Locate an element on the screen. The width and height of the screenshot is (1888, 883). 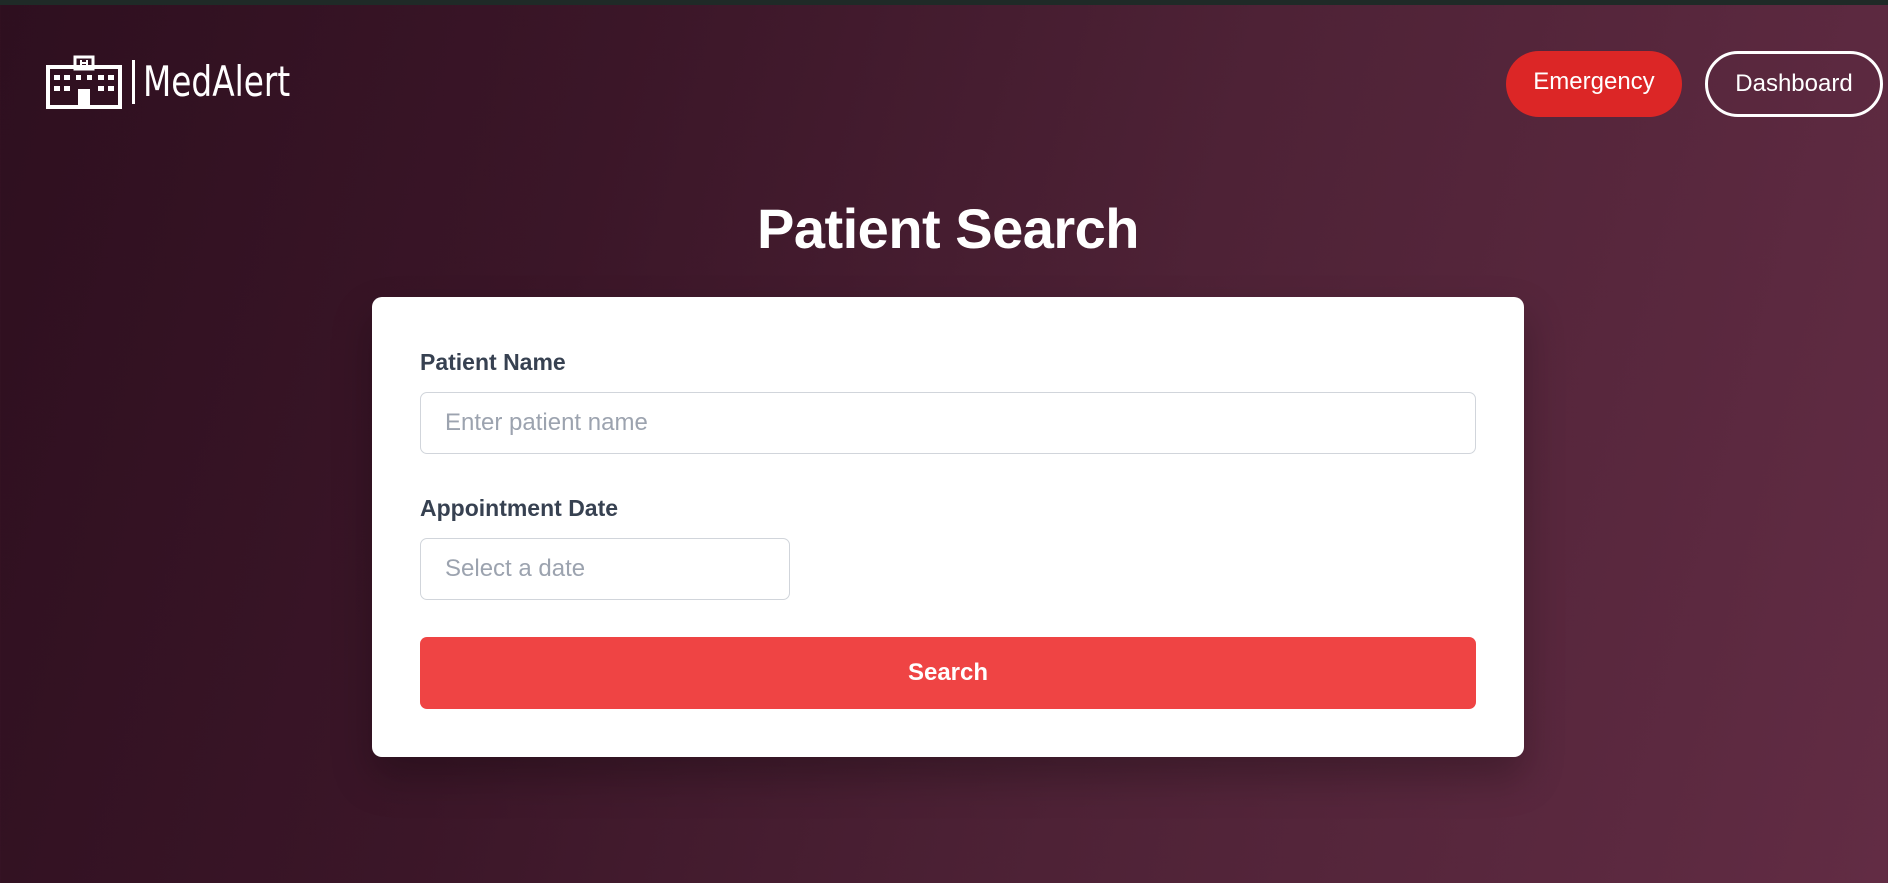
logo: MedAlert is located at coordinates (189, 82).